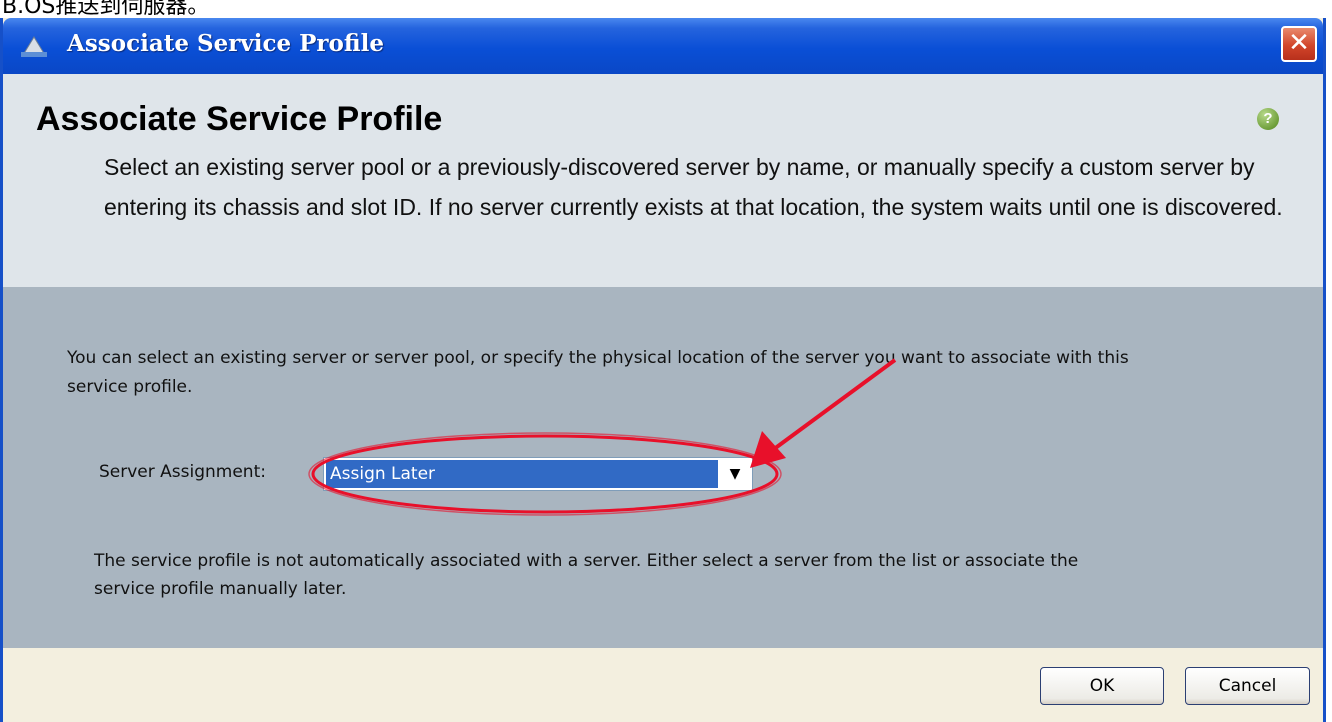  Describe the element at coordinates (239, 119) in the screenshot. I see `page-title: Associate Service Profile` at that location.